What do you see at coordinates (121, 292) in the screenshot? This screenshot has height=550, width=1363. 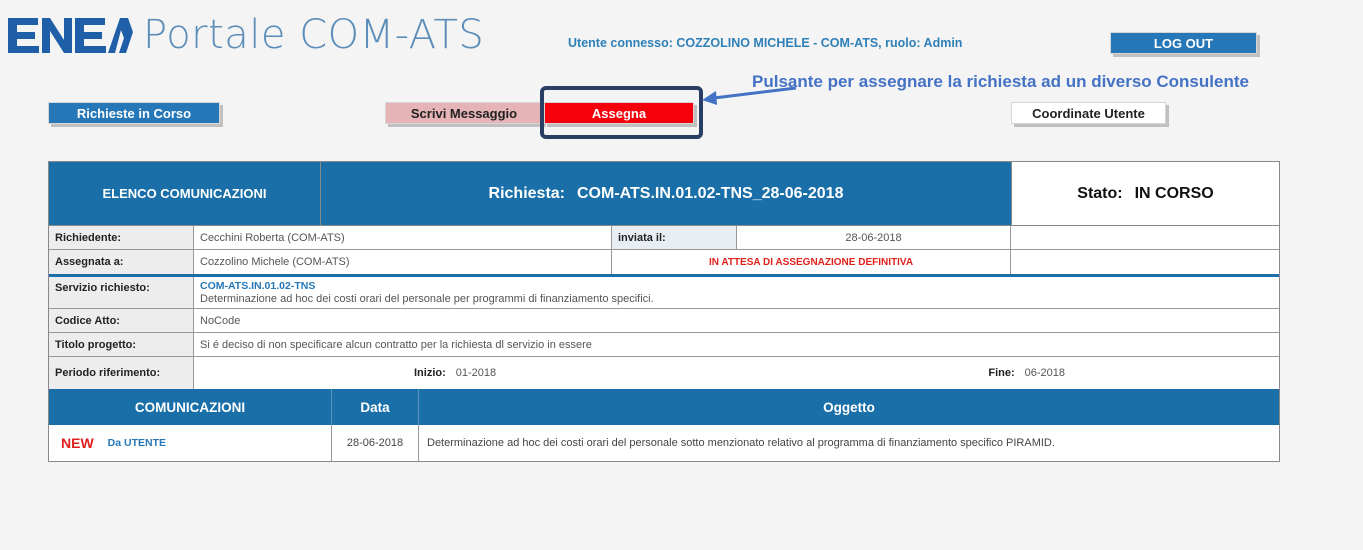 I see `servizio-label: Servizio richiesto:` at bounding box center [121, 292].